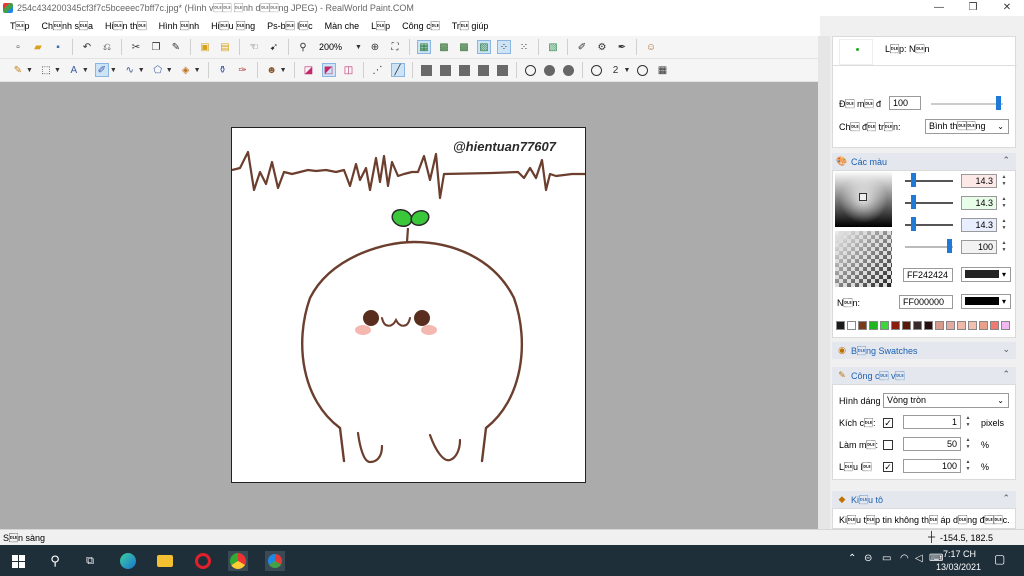 The width and height of the screenshot is (1024, 576). What do you see at coordinates (651, 47) in the screenshot?
I see `user-icon: ☺` at bounding box center [651, 47].